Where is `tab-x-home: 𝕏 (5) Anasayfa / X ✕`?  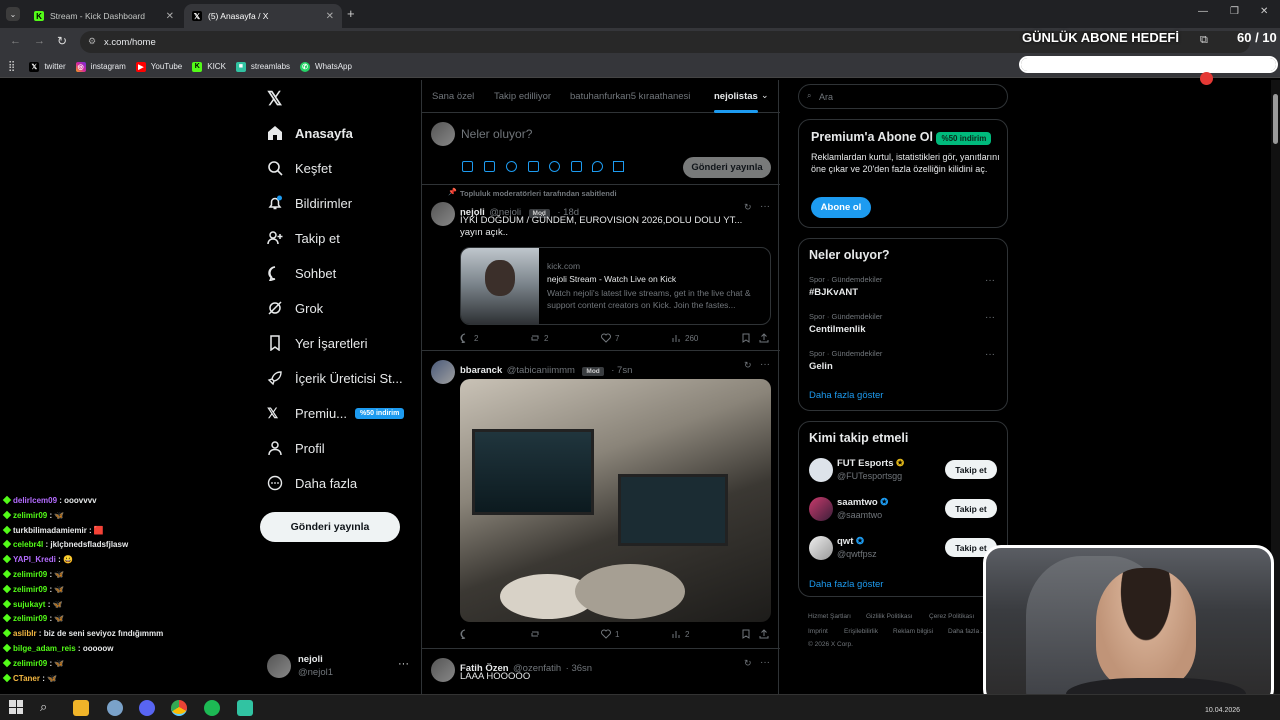 tab-x-home: 𝕏 (5) Anasayfa / X ✕ is located at coordinates (263, 16).